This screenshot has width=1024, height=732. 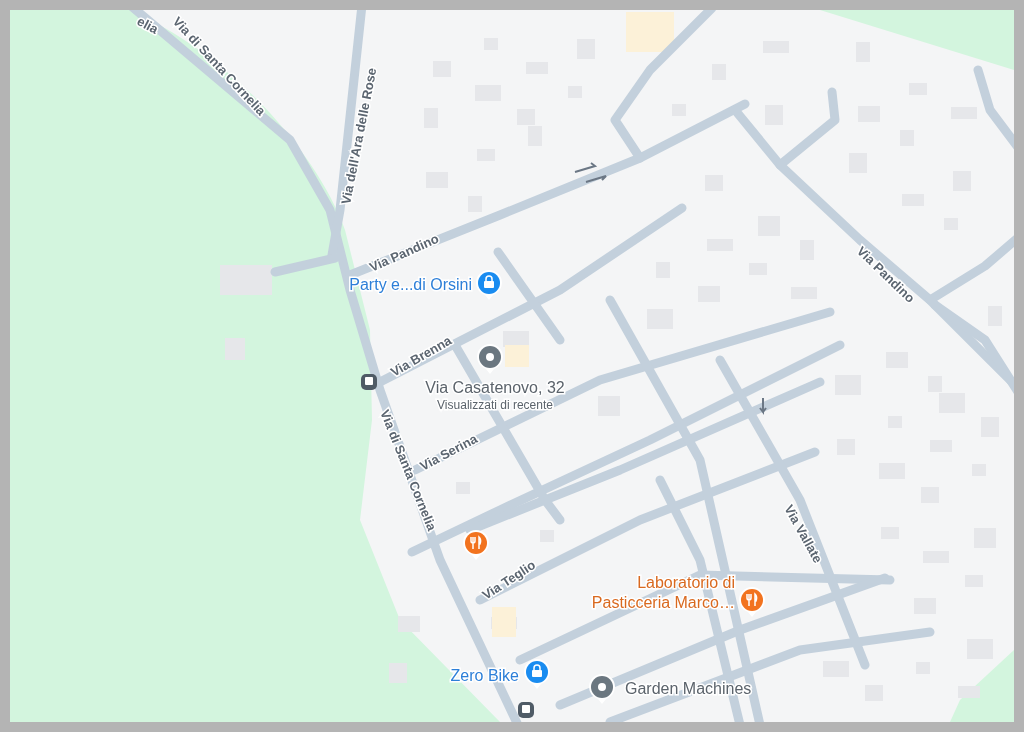 What do you see at coordinates (688, 688) in the screenshot?
I see `place-name: Garden Machines` at bounding box center [688, 688].